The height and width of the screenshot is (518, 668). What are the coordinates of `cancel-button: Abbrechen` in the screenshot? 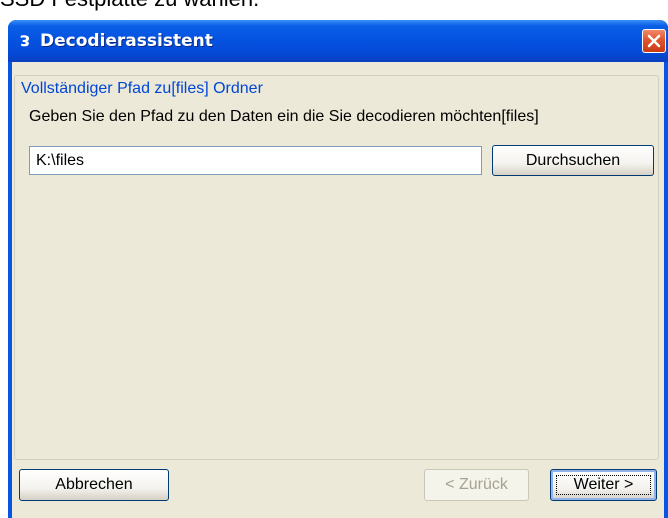 It's located at (94, 485).